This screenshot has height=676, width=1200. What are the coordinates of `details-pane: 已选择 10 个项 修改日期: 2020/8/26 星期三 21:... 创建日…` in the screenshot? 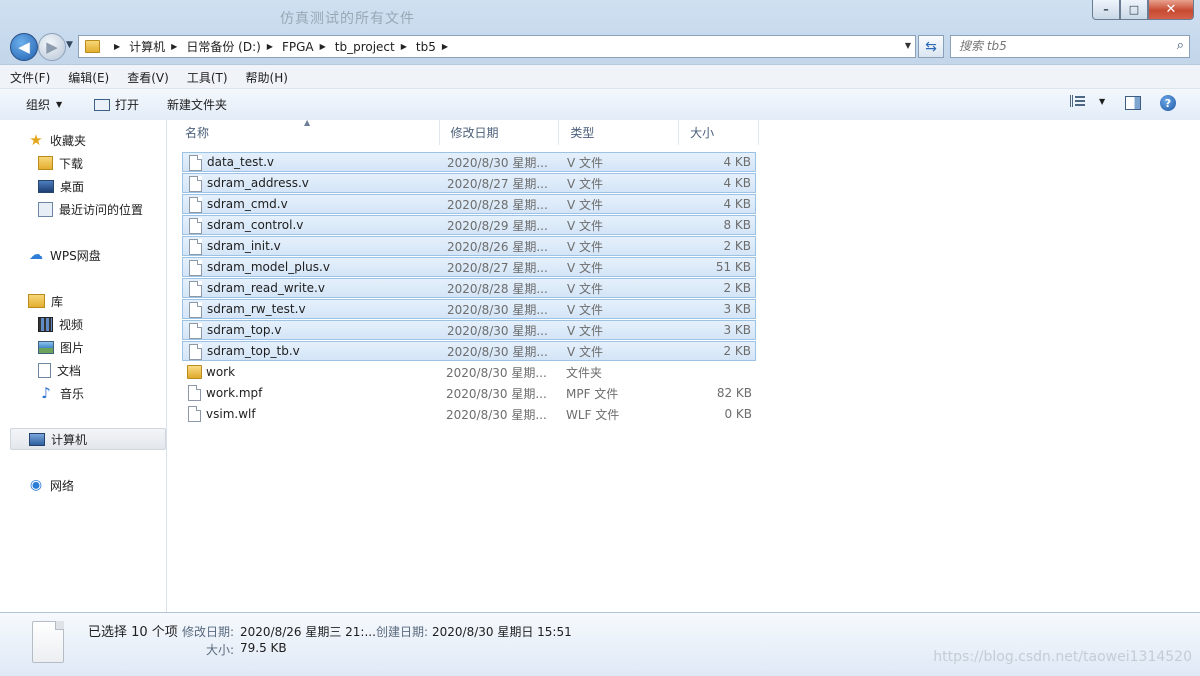 It's located at (600, 644).